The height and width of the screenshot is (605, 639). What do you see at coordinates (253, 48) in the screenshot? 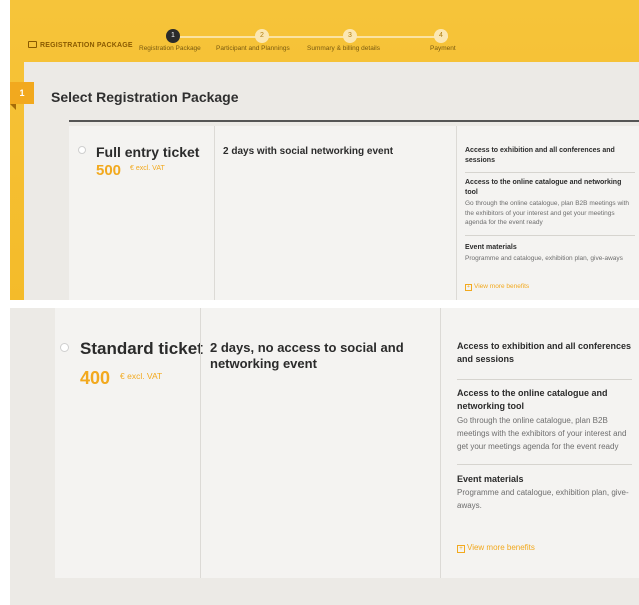
I see `step-2-label: Participant and Plannings` at bounding box center [253, 48].